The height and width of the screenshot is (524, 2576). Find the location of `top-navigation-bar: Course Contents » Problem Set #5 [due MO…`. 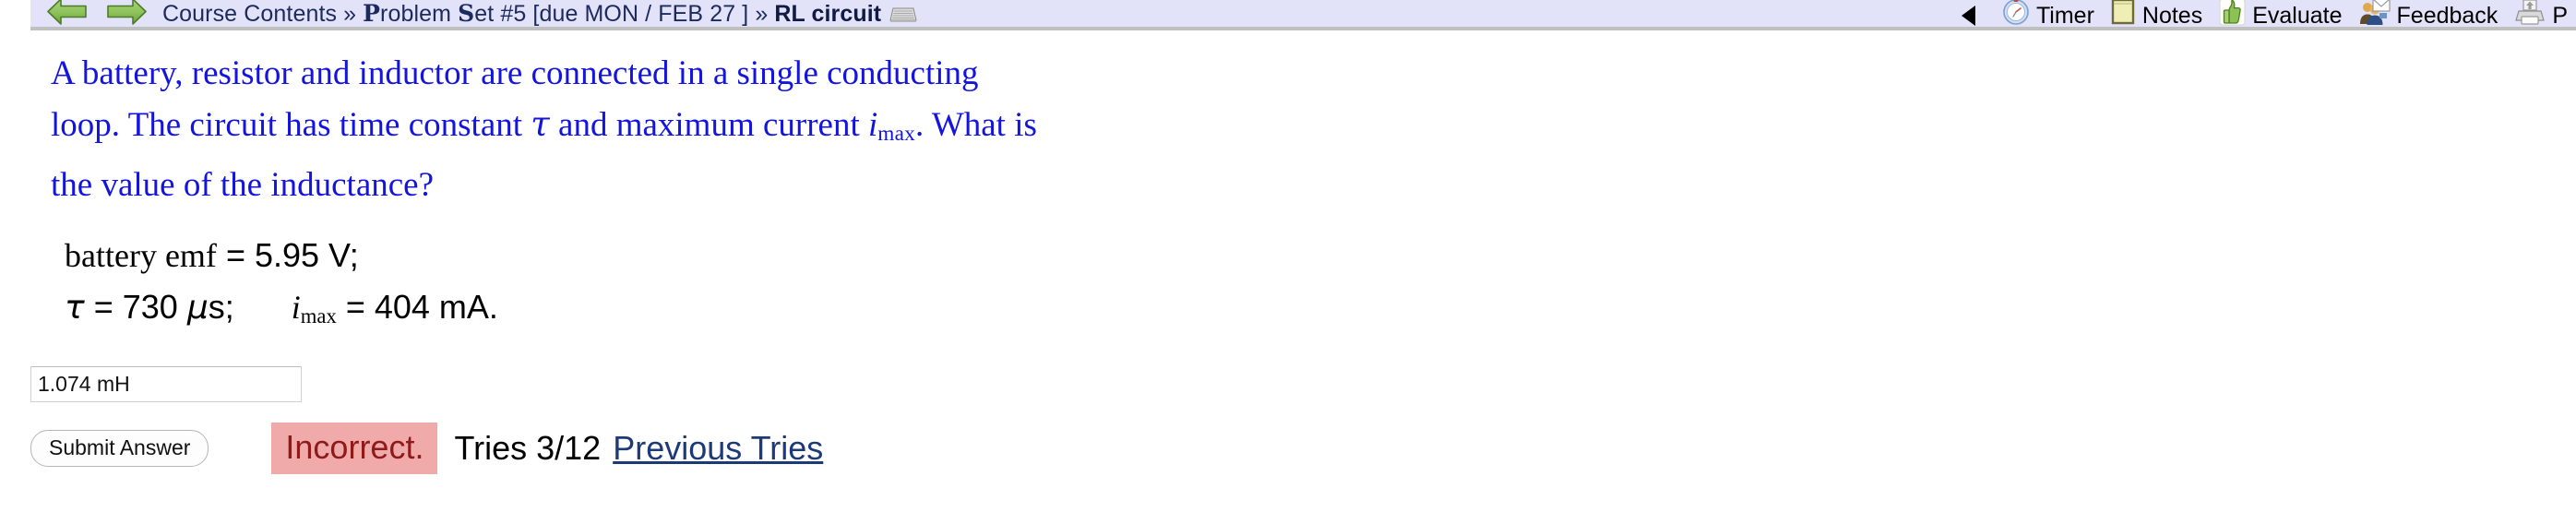

top-navigation-bar: Course Contents » Problem Set #5 [due MO… is located at coordinates (1303, 15).